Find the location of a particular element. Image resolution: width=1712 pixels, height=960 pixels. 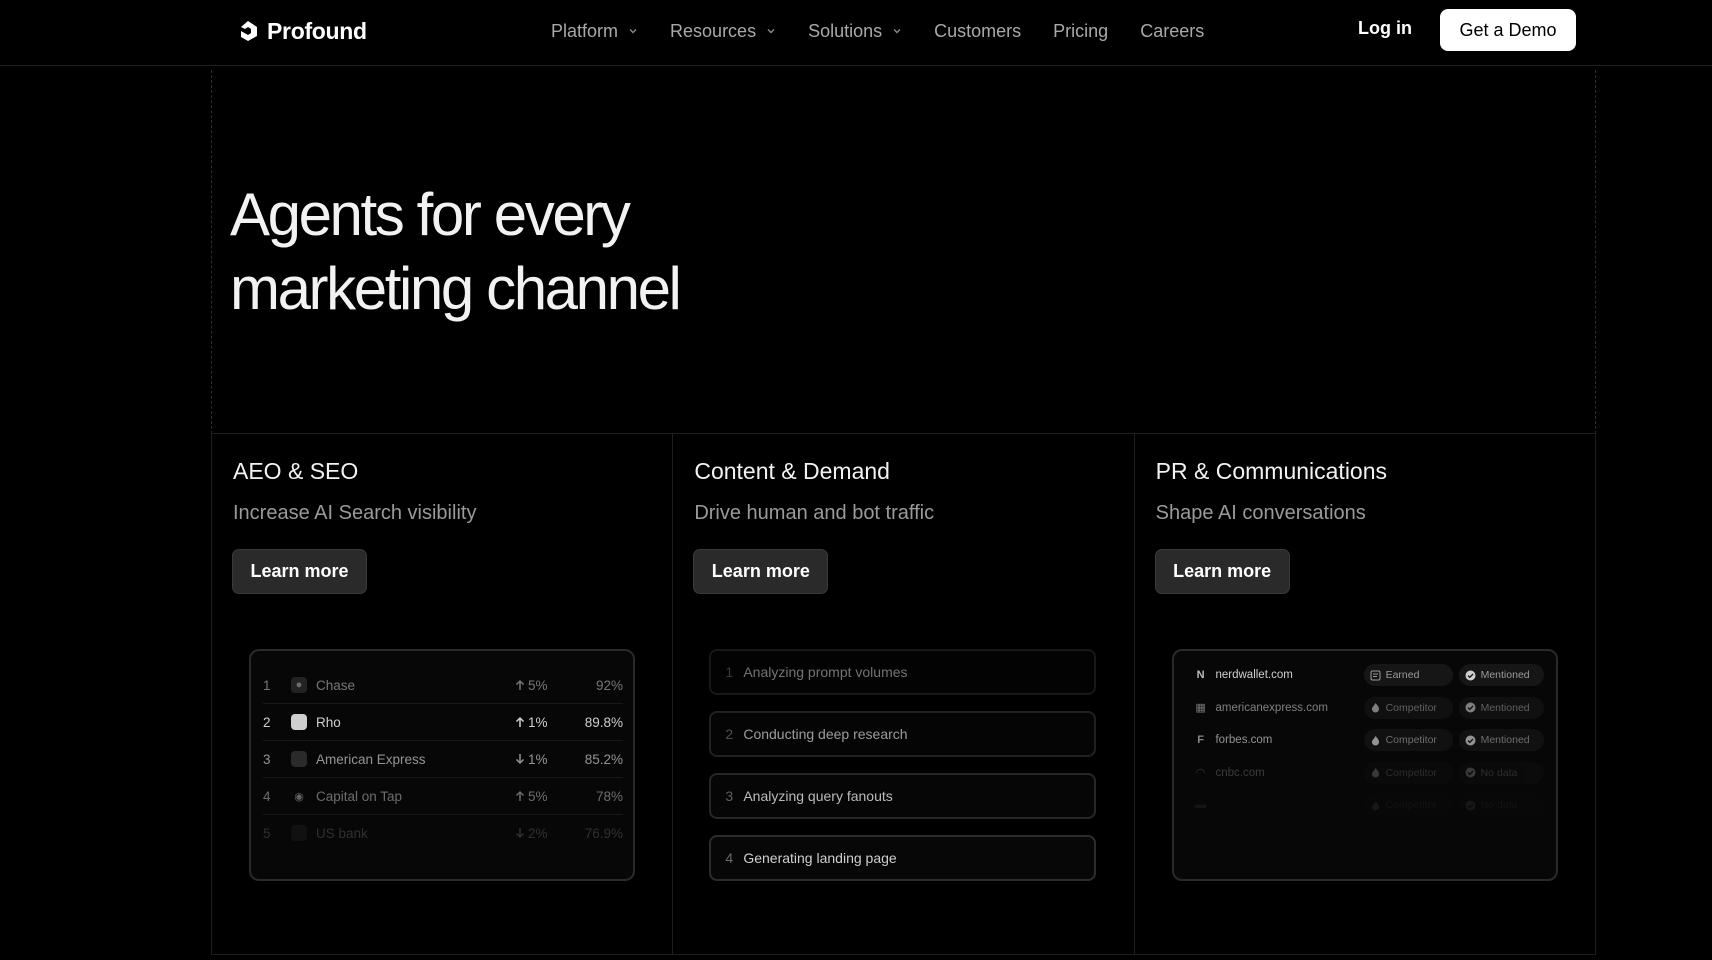

profound-logo-icon is located at coordinates (249, 31).